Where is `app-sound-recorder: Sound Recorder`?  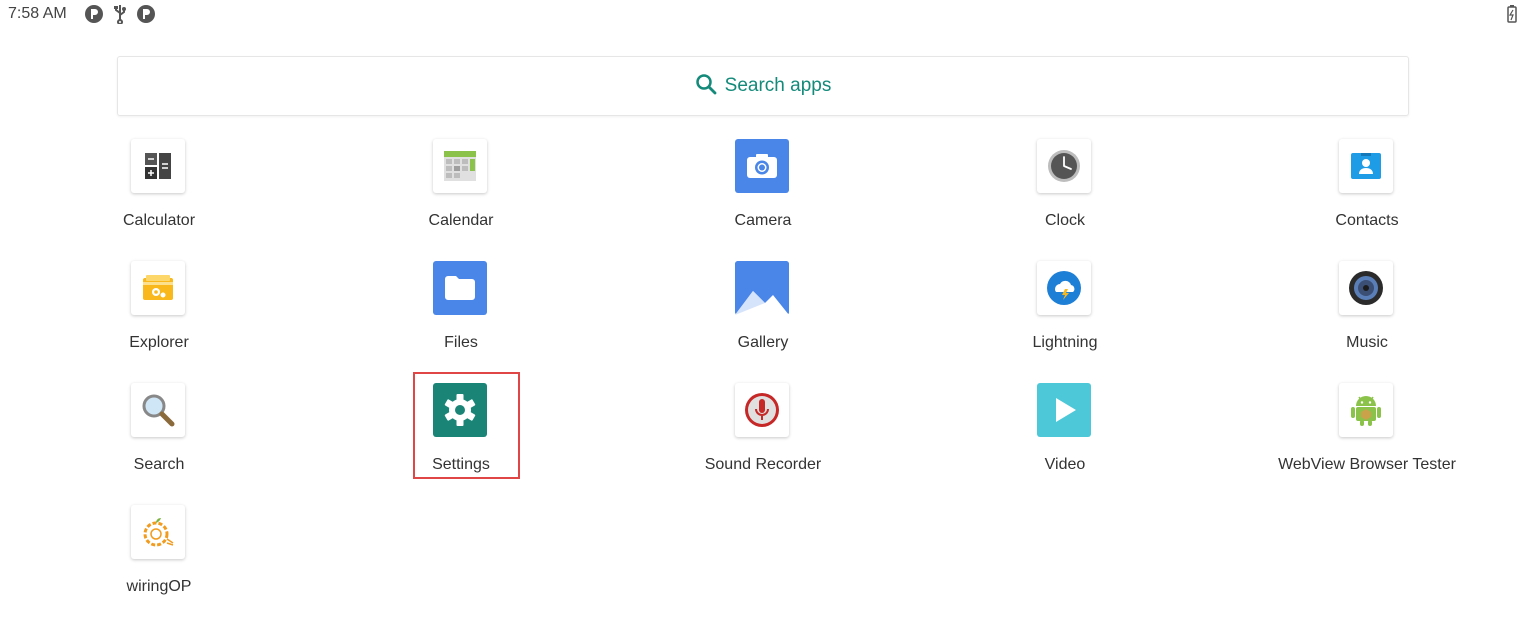
app-sound-recorder: Sound Recorder is located at coordinates (763, 438).